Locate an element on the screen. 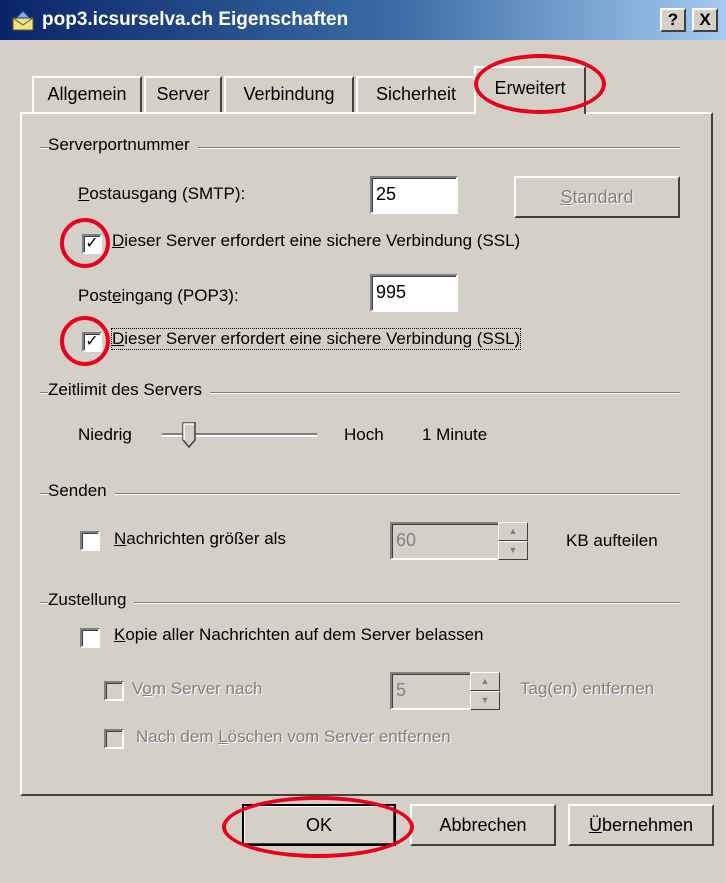  ok-button: OK is located at coordinates (319, 825).